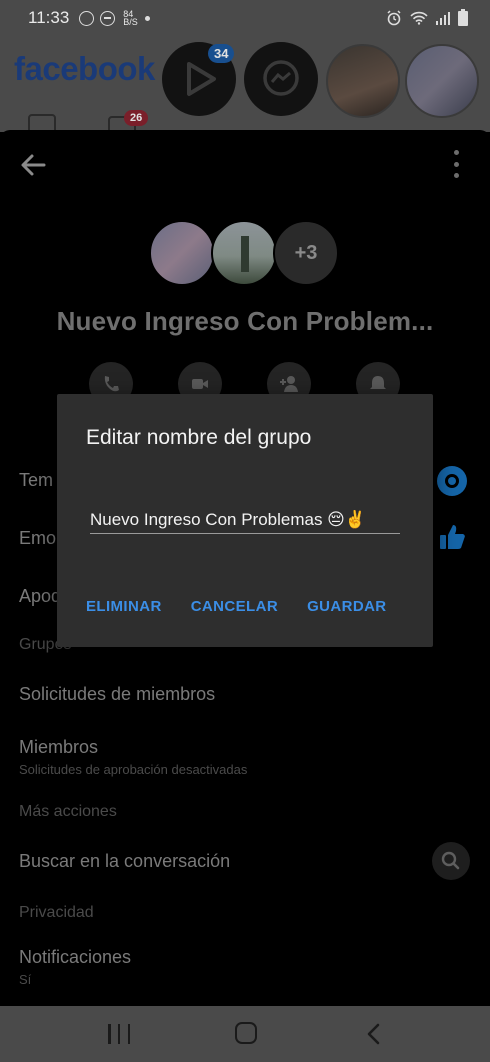 The width and height of the screenshot is (490, 1062). I want to click on facebook-logo: facebook, so click(84, 68).